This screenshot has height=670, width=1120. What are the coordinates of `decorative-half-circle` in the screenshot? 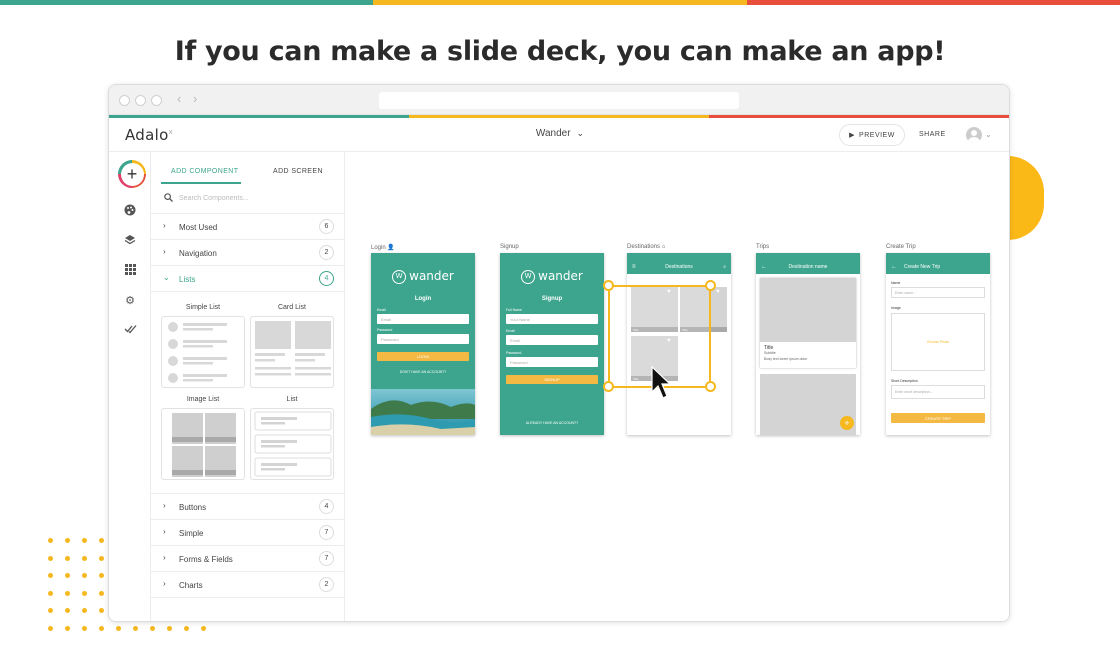 It's located at (1026, 198).